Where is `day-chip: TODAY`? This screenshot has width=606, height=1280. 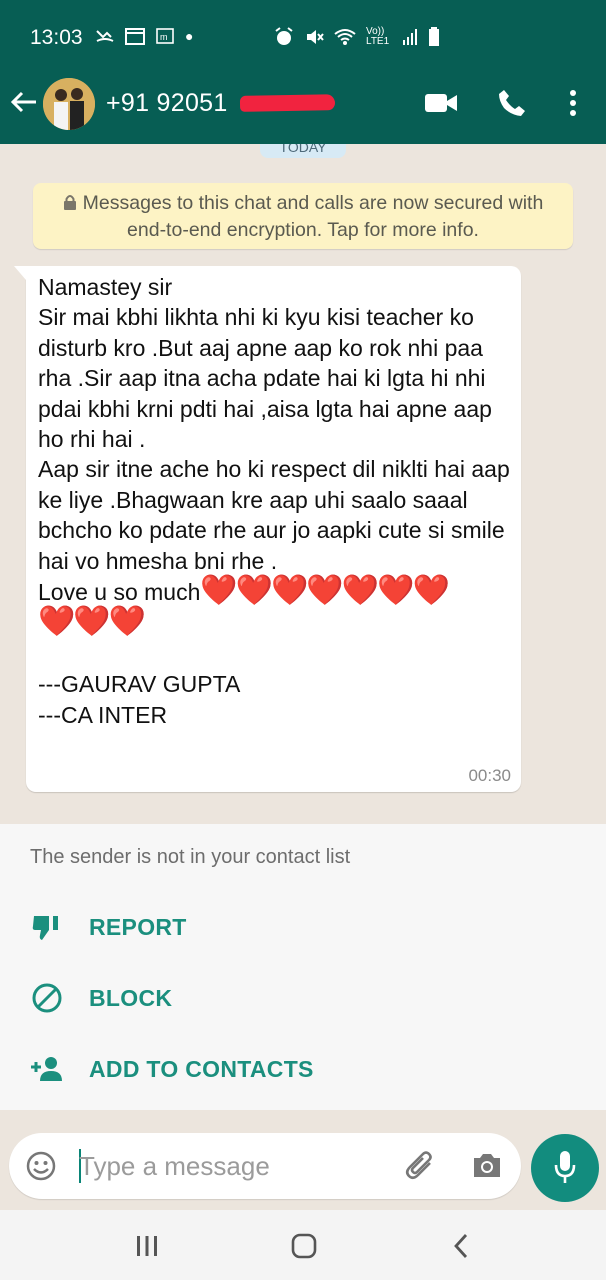 day-chip: TODAY is located at coordinates (303, 151).